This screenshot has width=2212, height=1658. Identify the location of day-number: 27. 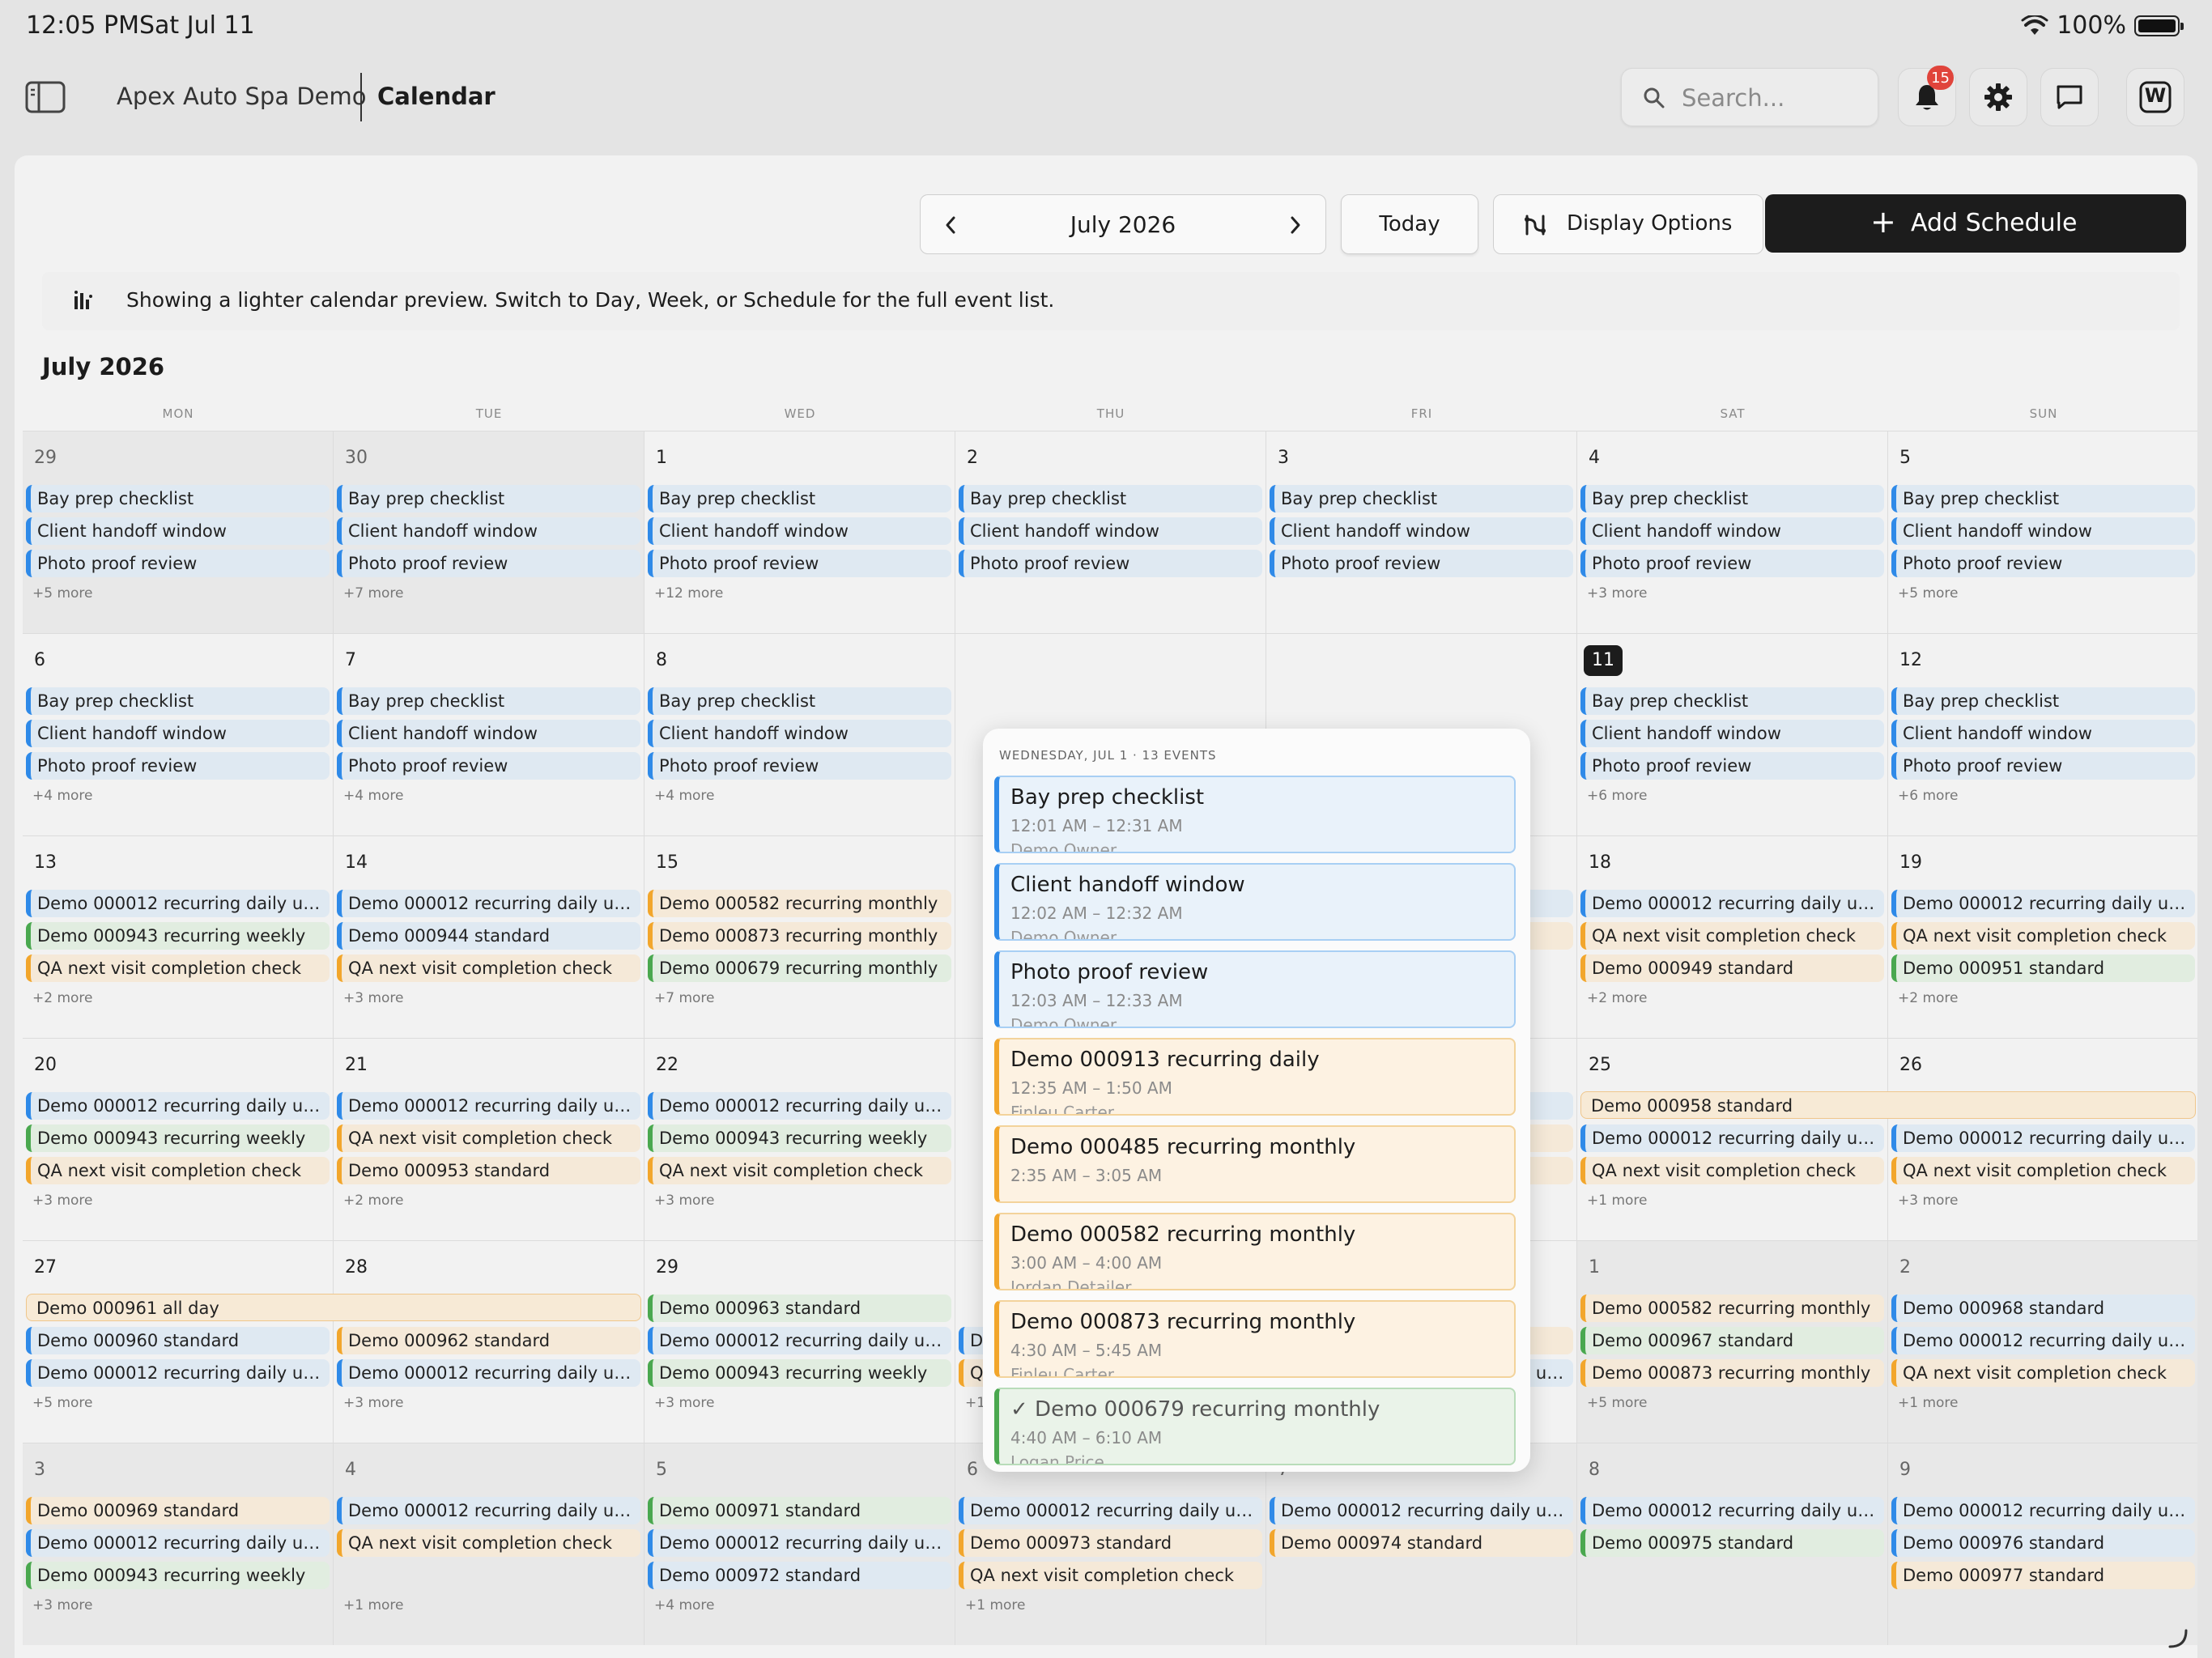
(46, 1267).